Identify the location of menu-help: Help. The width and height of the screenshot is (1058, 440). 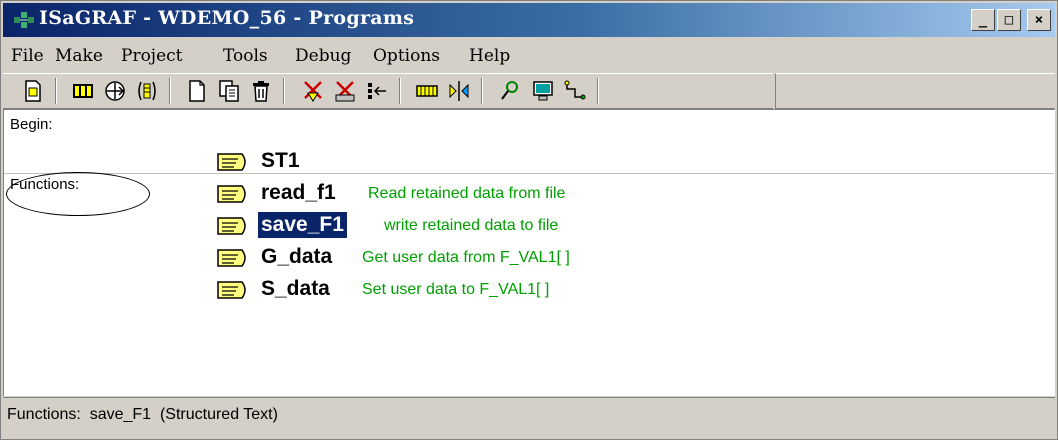
(489, 56).